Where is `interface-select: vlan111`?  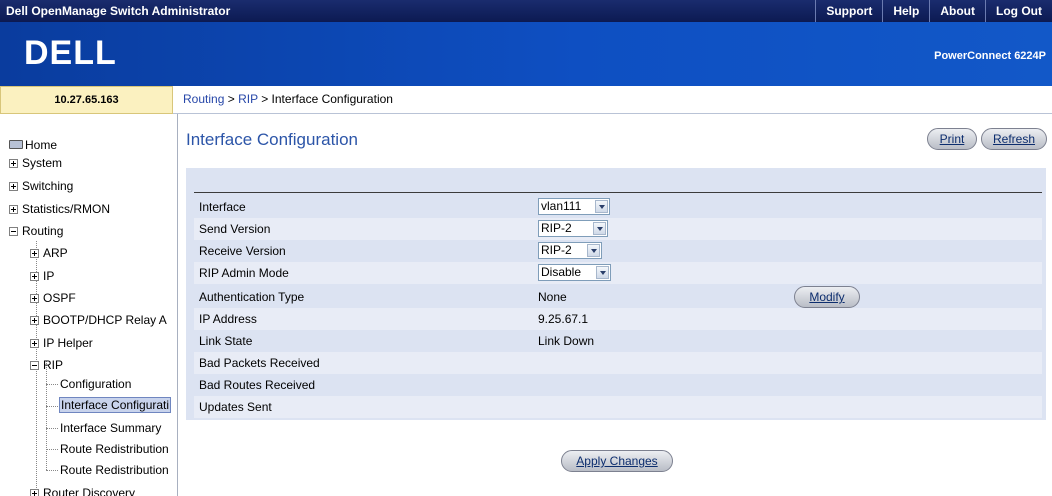
interface-select: vlan111 is located at coordinates (574, 206).